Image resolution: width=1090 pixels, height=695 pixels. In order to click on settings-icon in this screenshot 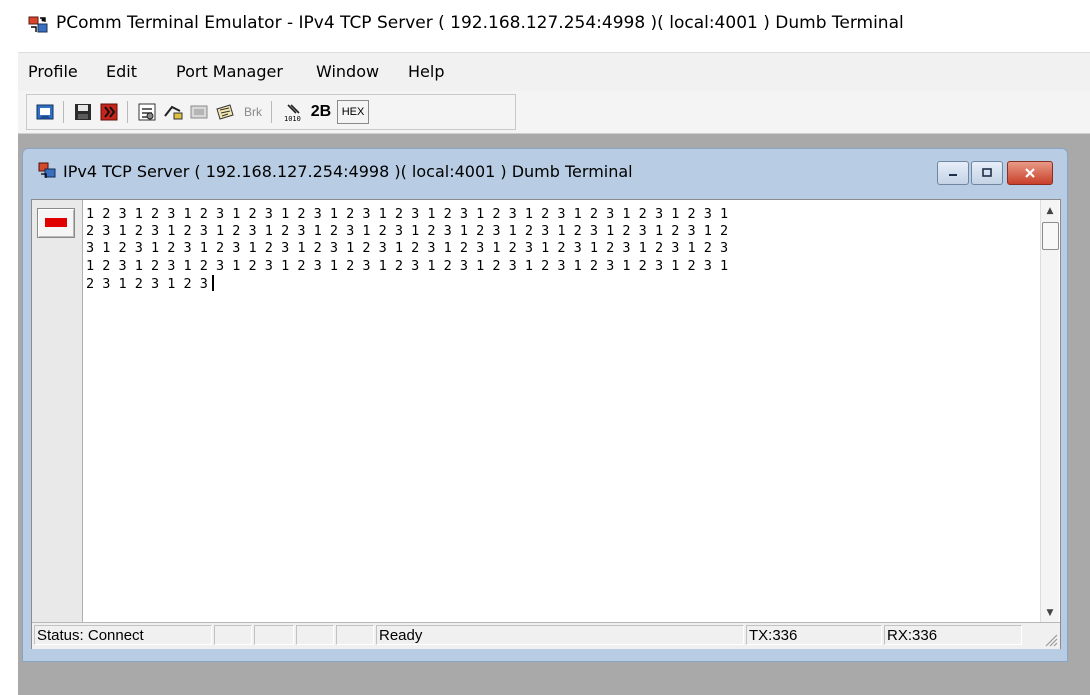, I will do `click(147, 112)`.